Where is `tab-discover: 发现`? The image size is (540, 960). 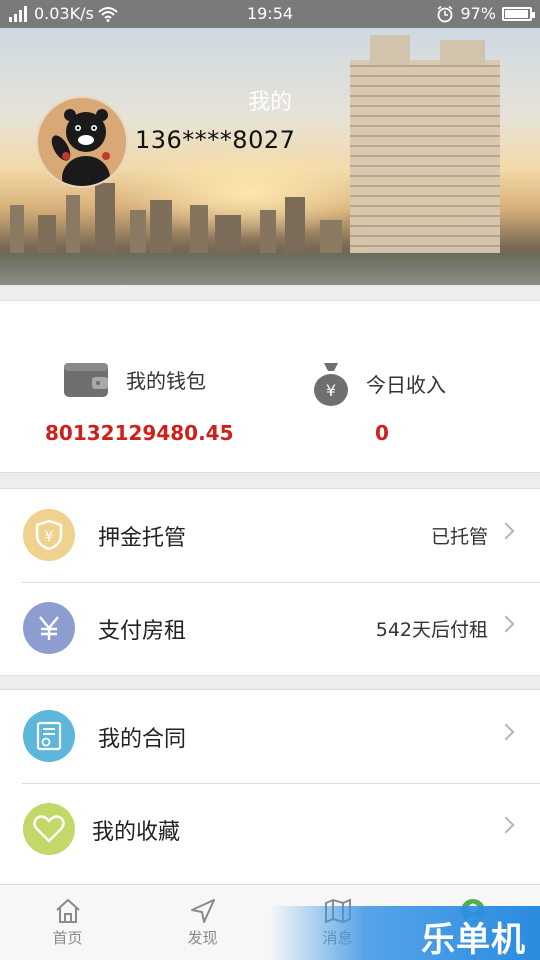 tab-discover: 发现 is located at coordinates (202, 922).